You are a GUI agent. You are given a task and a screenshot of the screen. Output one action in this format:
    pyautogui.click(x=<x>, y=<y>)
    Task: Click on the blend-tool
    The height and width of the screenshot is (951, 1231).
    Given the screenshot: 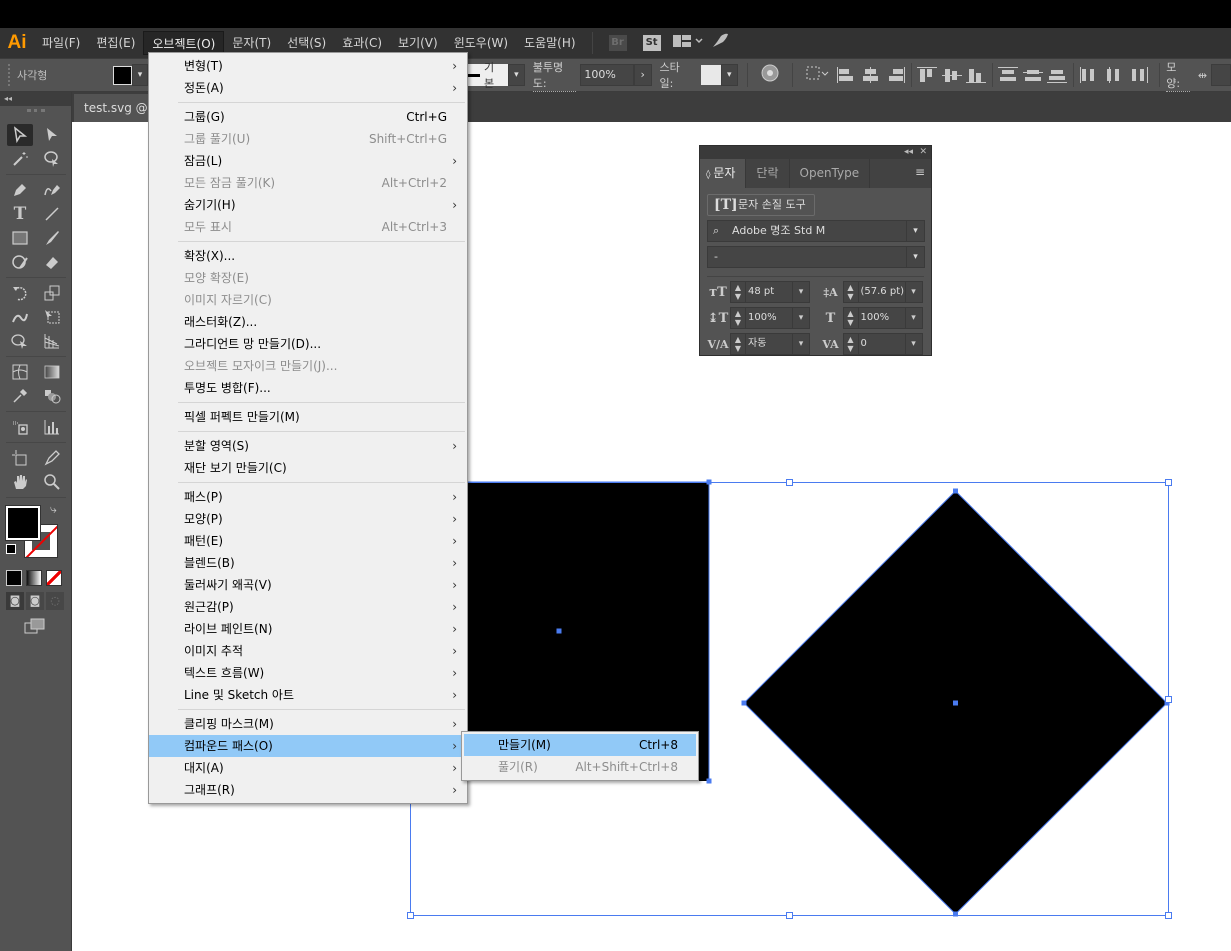 What is the action you would take?
    pyautogui.click(x=52, y=396)
    